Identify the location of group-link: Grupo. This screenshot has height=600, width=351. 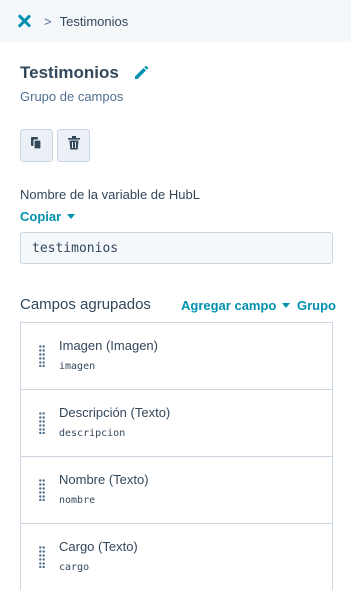
(316, 305).